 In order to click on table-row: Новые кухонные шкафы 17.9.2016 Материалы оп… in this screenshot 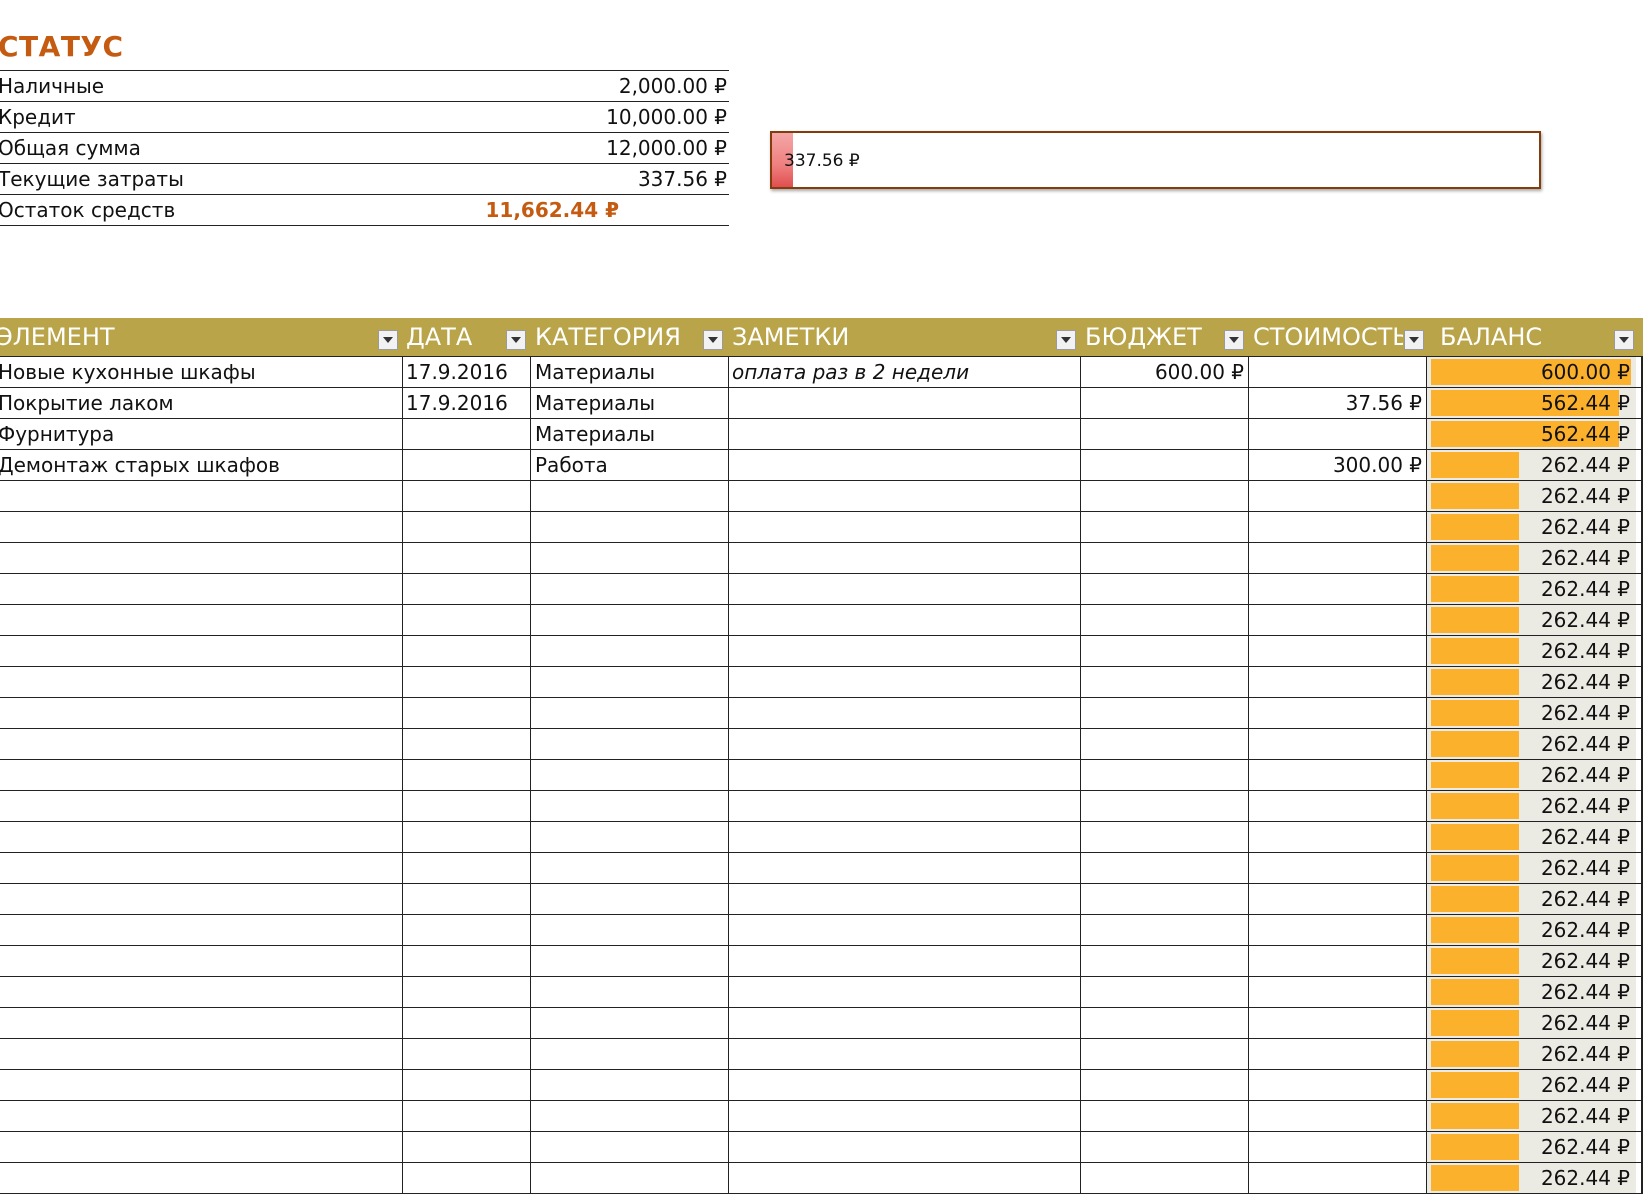, I will do `click(821, 372)`.